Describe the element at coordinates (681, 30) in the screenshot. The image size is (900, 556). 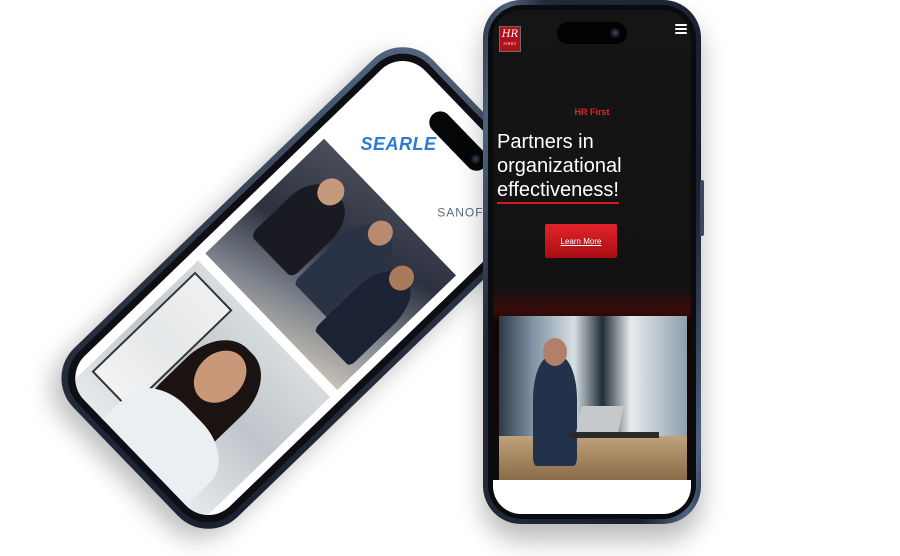
I see `hamburger-menu-icon` at that location.